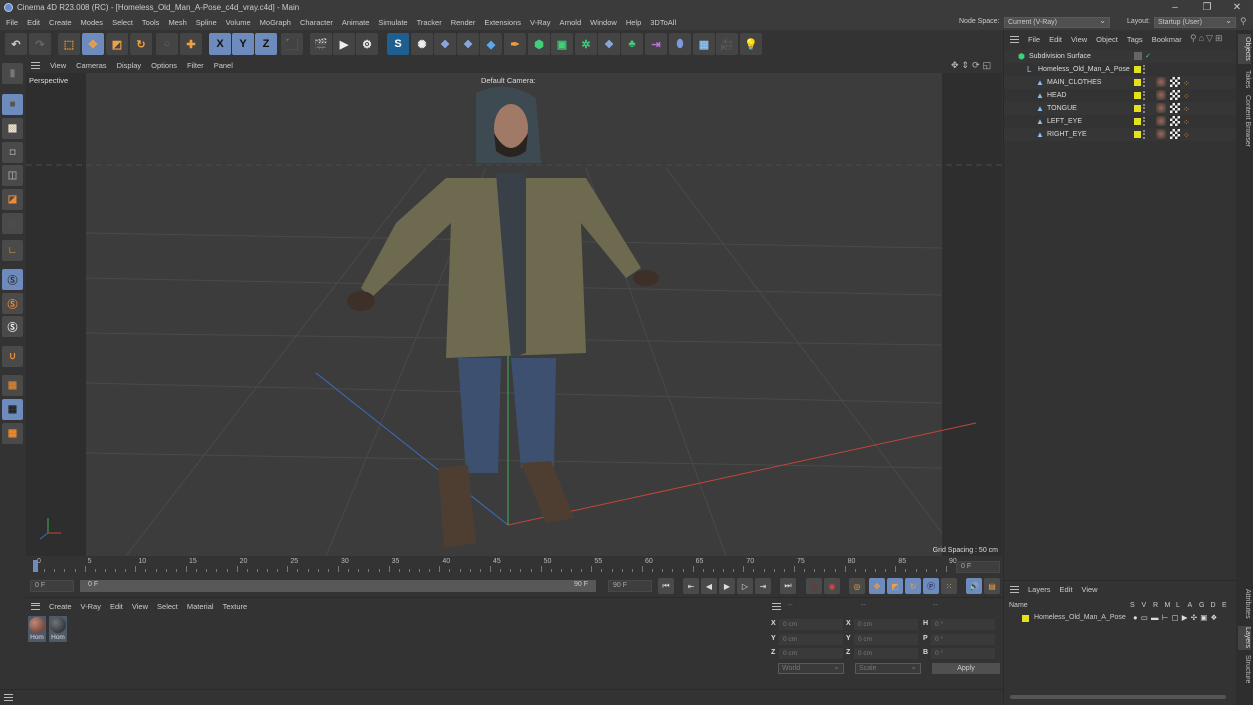 The height and width of the screenshot is (705, 1253). Describe the element at coordinates (12, 326) in the screenshot. I see `solo-hierarchy-icon: Ⓢ` at that location.